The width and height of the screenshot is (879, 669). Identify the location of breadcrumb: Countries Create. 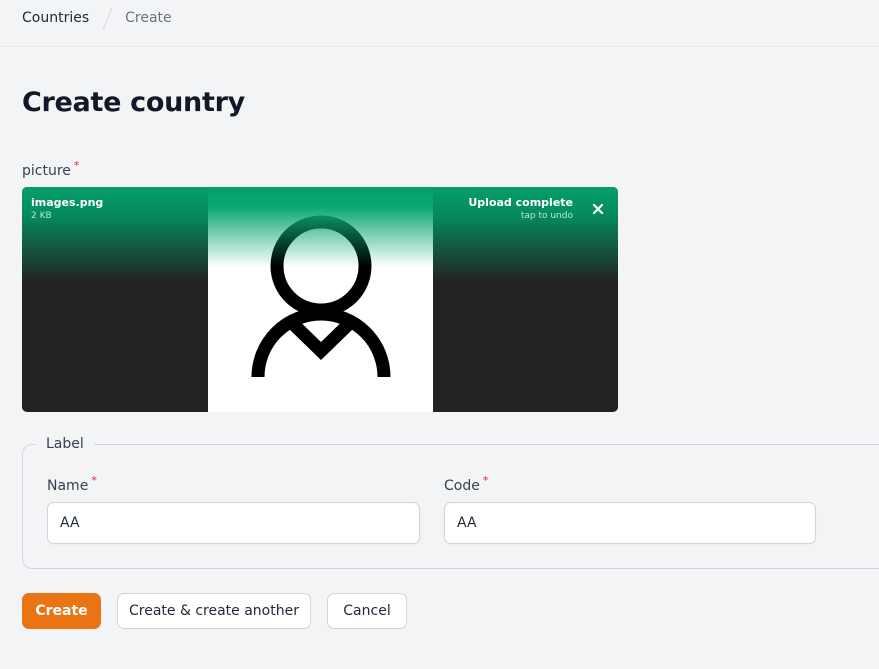
(97, 18).